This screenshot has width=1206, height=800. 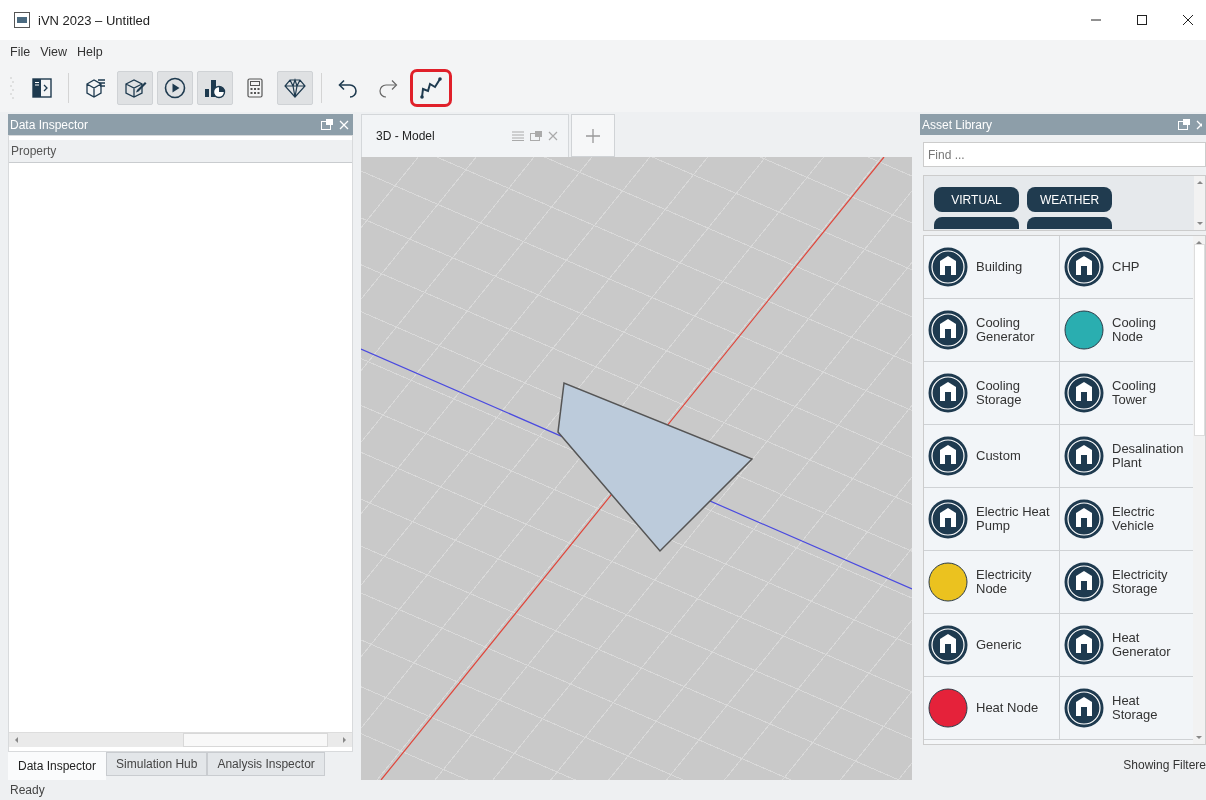 I want to click on asset-label: Cooling Tower, so click(x=1135, y=393).